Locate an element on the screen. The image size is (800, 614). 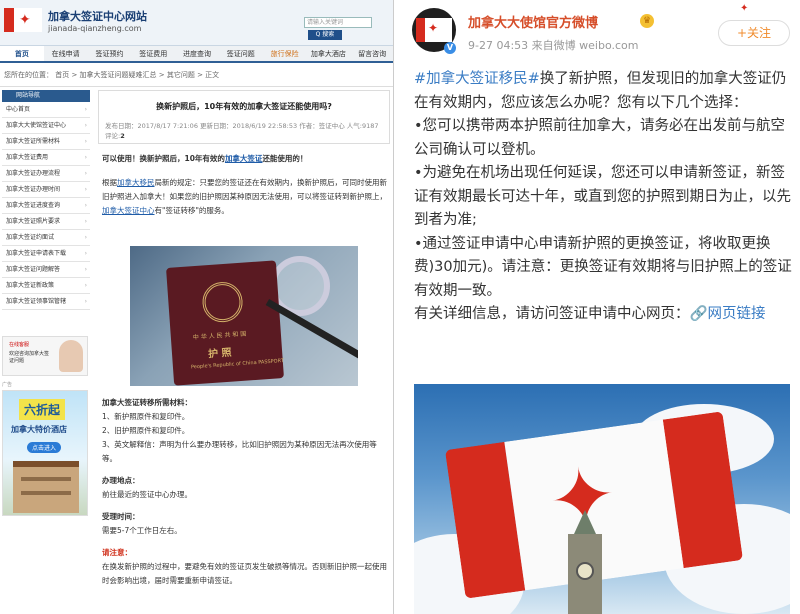
nav-item-progress: 进度查询 is located at coordinates (197, 53).